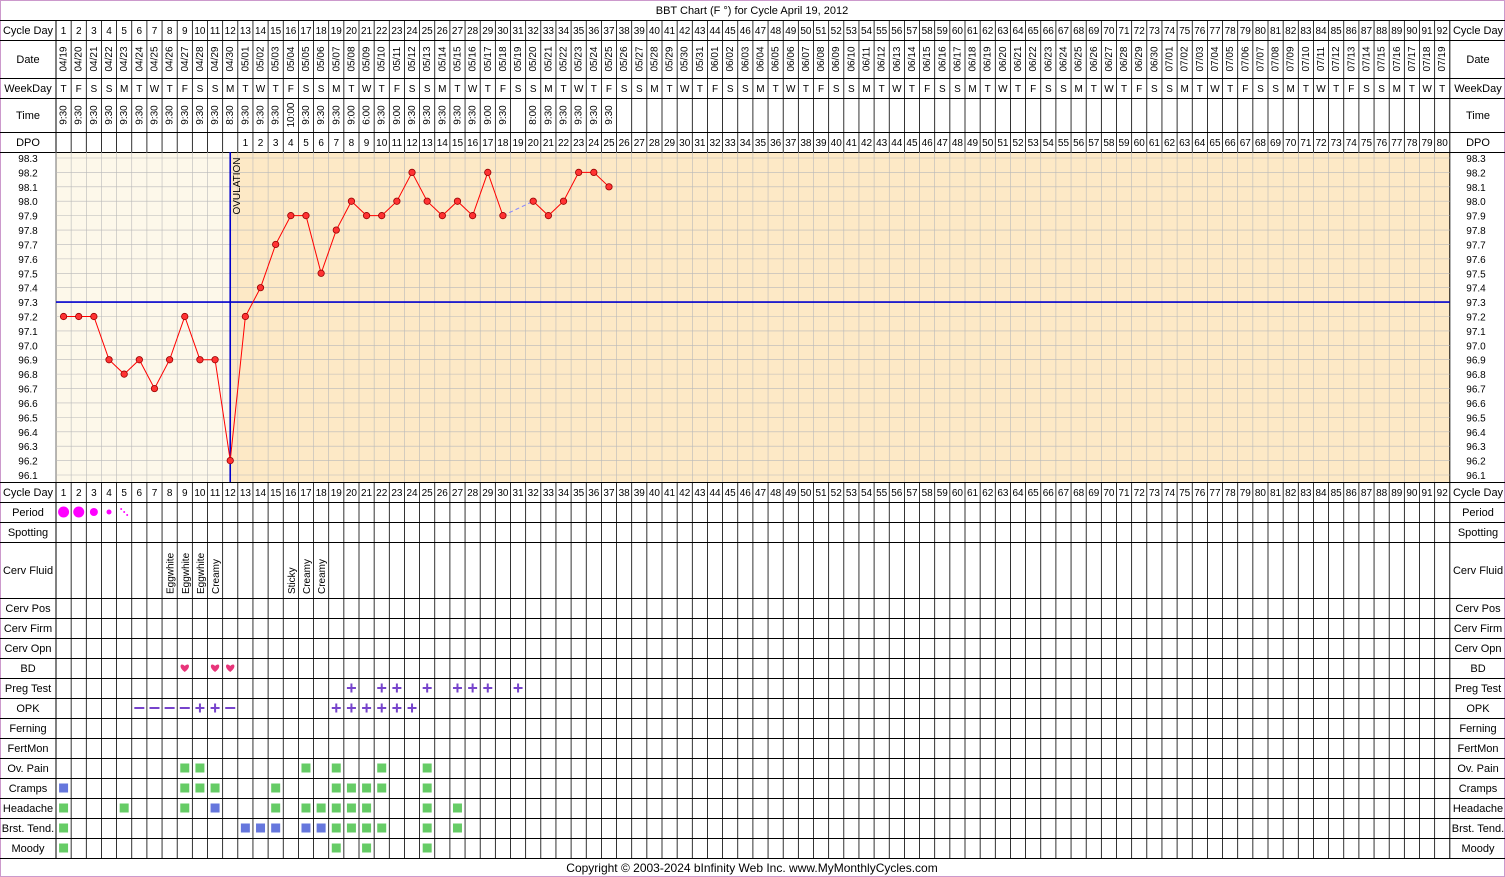 The image size is (1505, 877). What do you see at coordinates (79, 493) in the screenshot?
I see `cycle-day-number-bottom: 2` at bounding box center [79, 493].